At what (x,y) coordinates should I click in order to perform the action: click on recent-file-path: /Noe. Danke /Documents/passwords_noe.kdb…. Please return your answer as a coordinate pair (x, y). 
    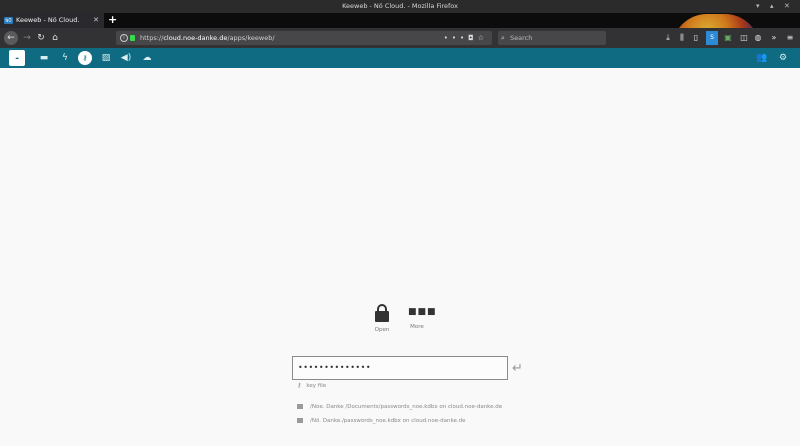
    Looking at the image, I should click on (406, 407).